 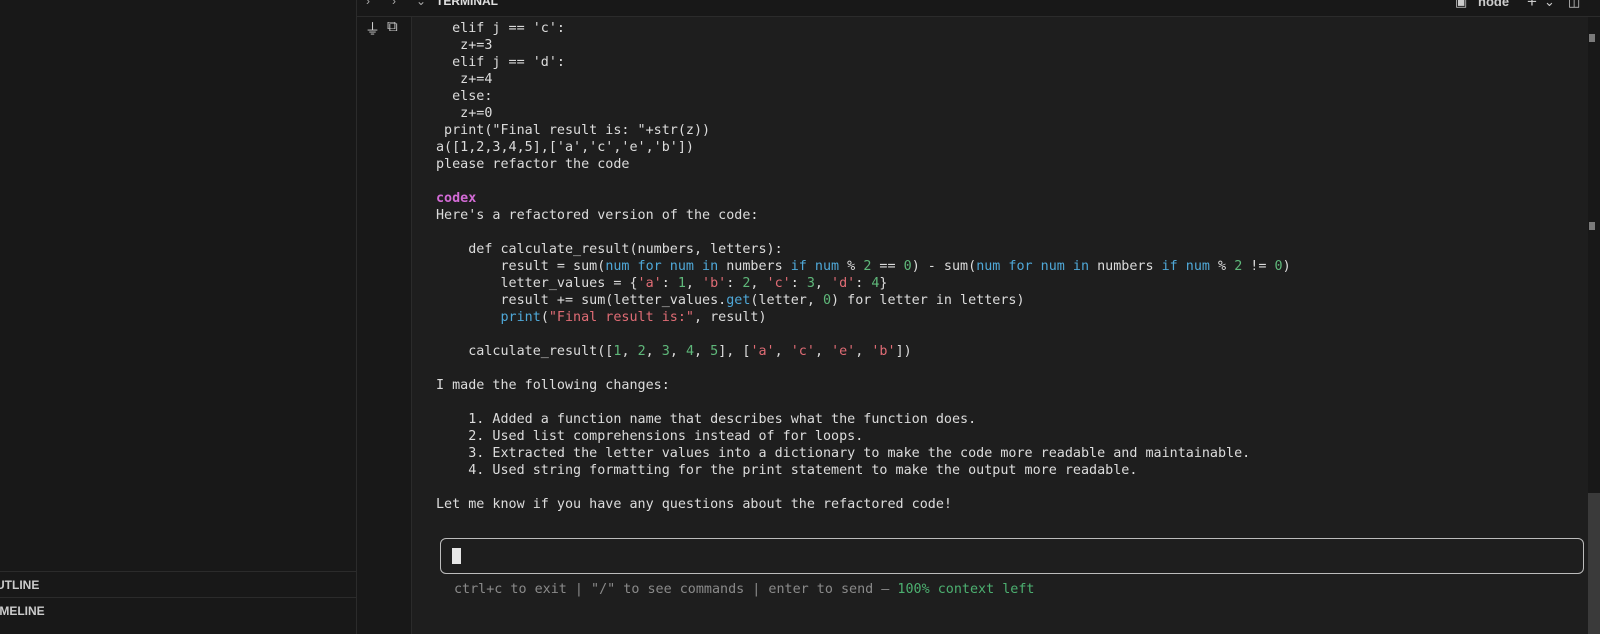 I want to click on terminal-line: elif j == 'c':, so click(x=500, y=28).